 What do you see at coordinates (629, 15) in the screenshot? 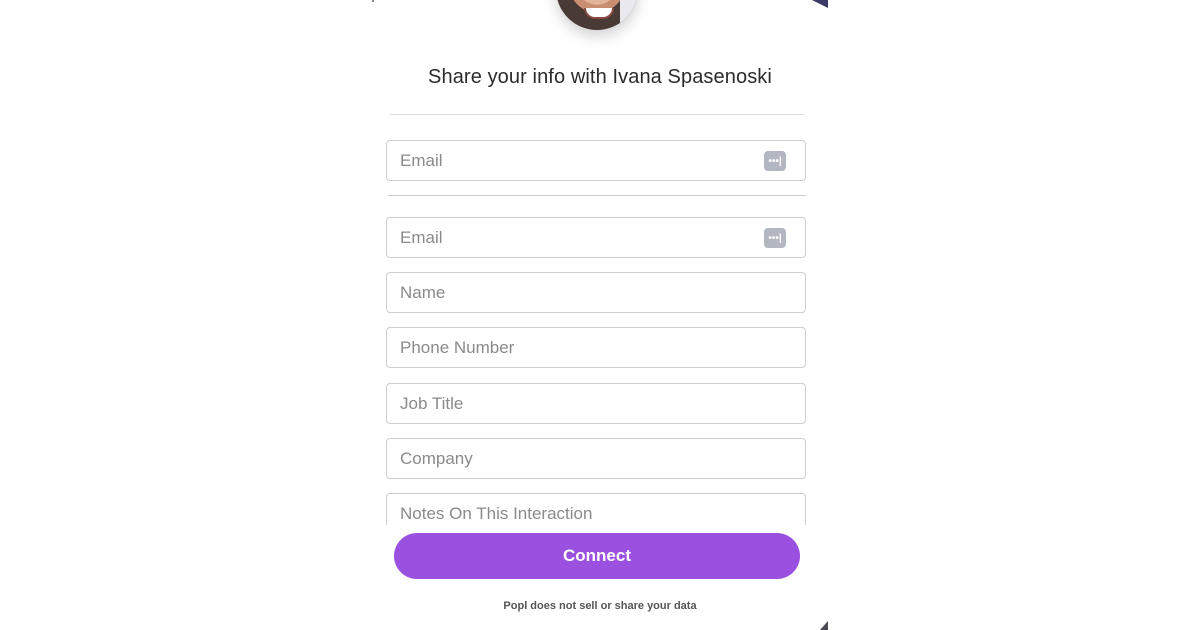
I see `avatar-background` at bounding box center [629, 15].